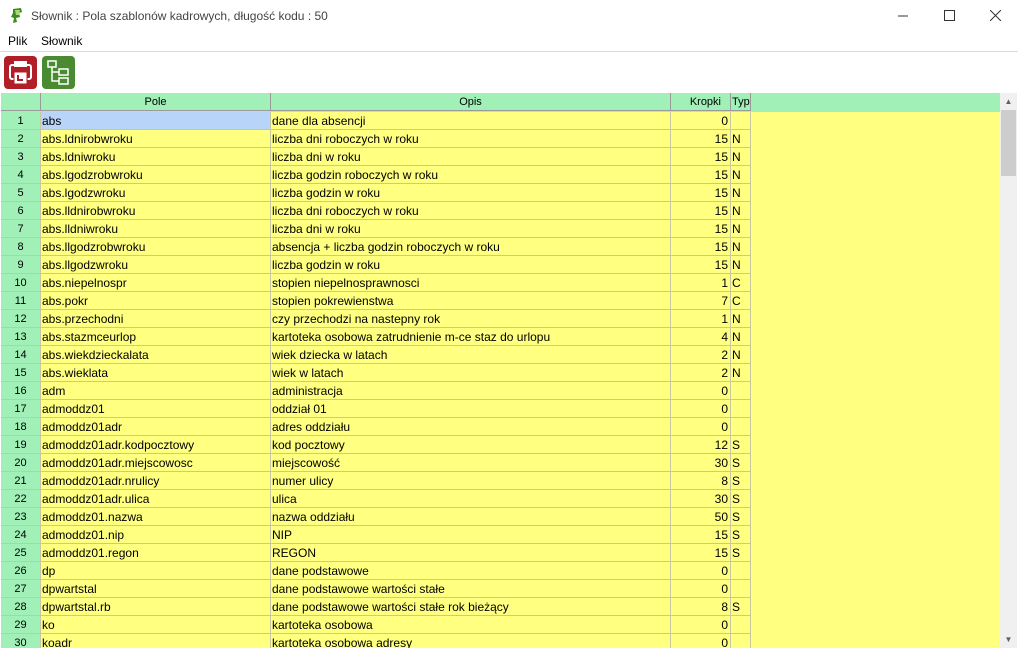 Image resolution: width=1018 pixels, height=648 pixels. What do you see at coordinates (995, 15) in the screenshot?
I see `close-button` at bounding box center [995, 15].